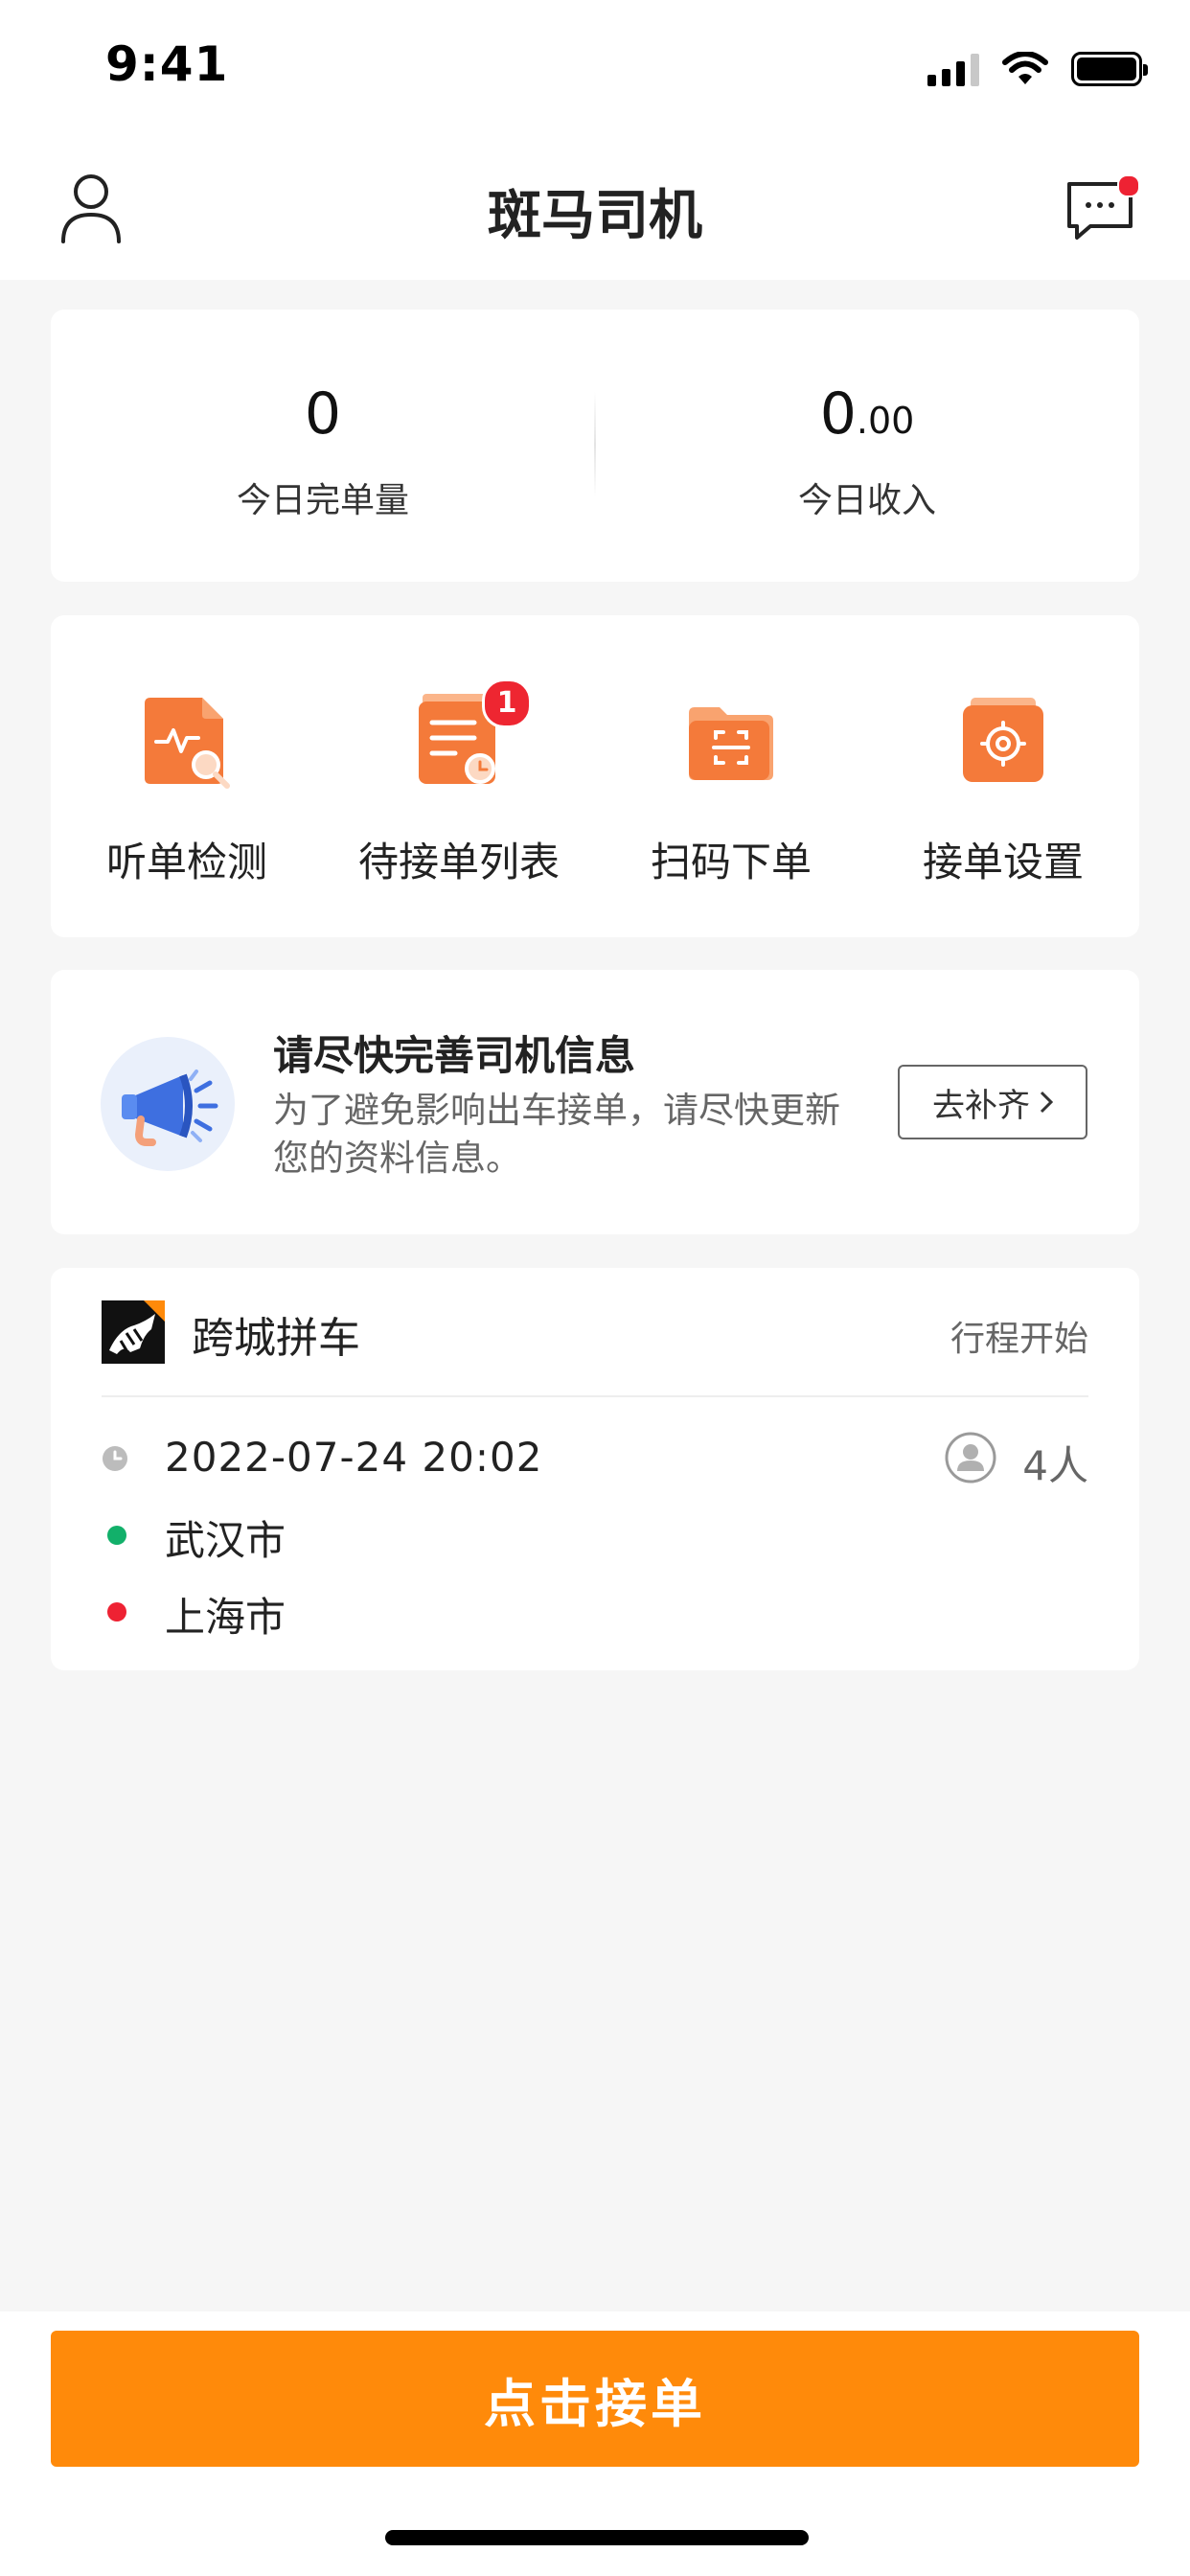 This screenshot has height=2576, width=1190. What do you see at coordinates (731, 743) in the screenshot?
I see `scan-order-icon` at bounding box center [731, 743].